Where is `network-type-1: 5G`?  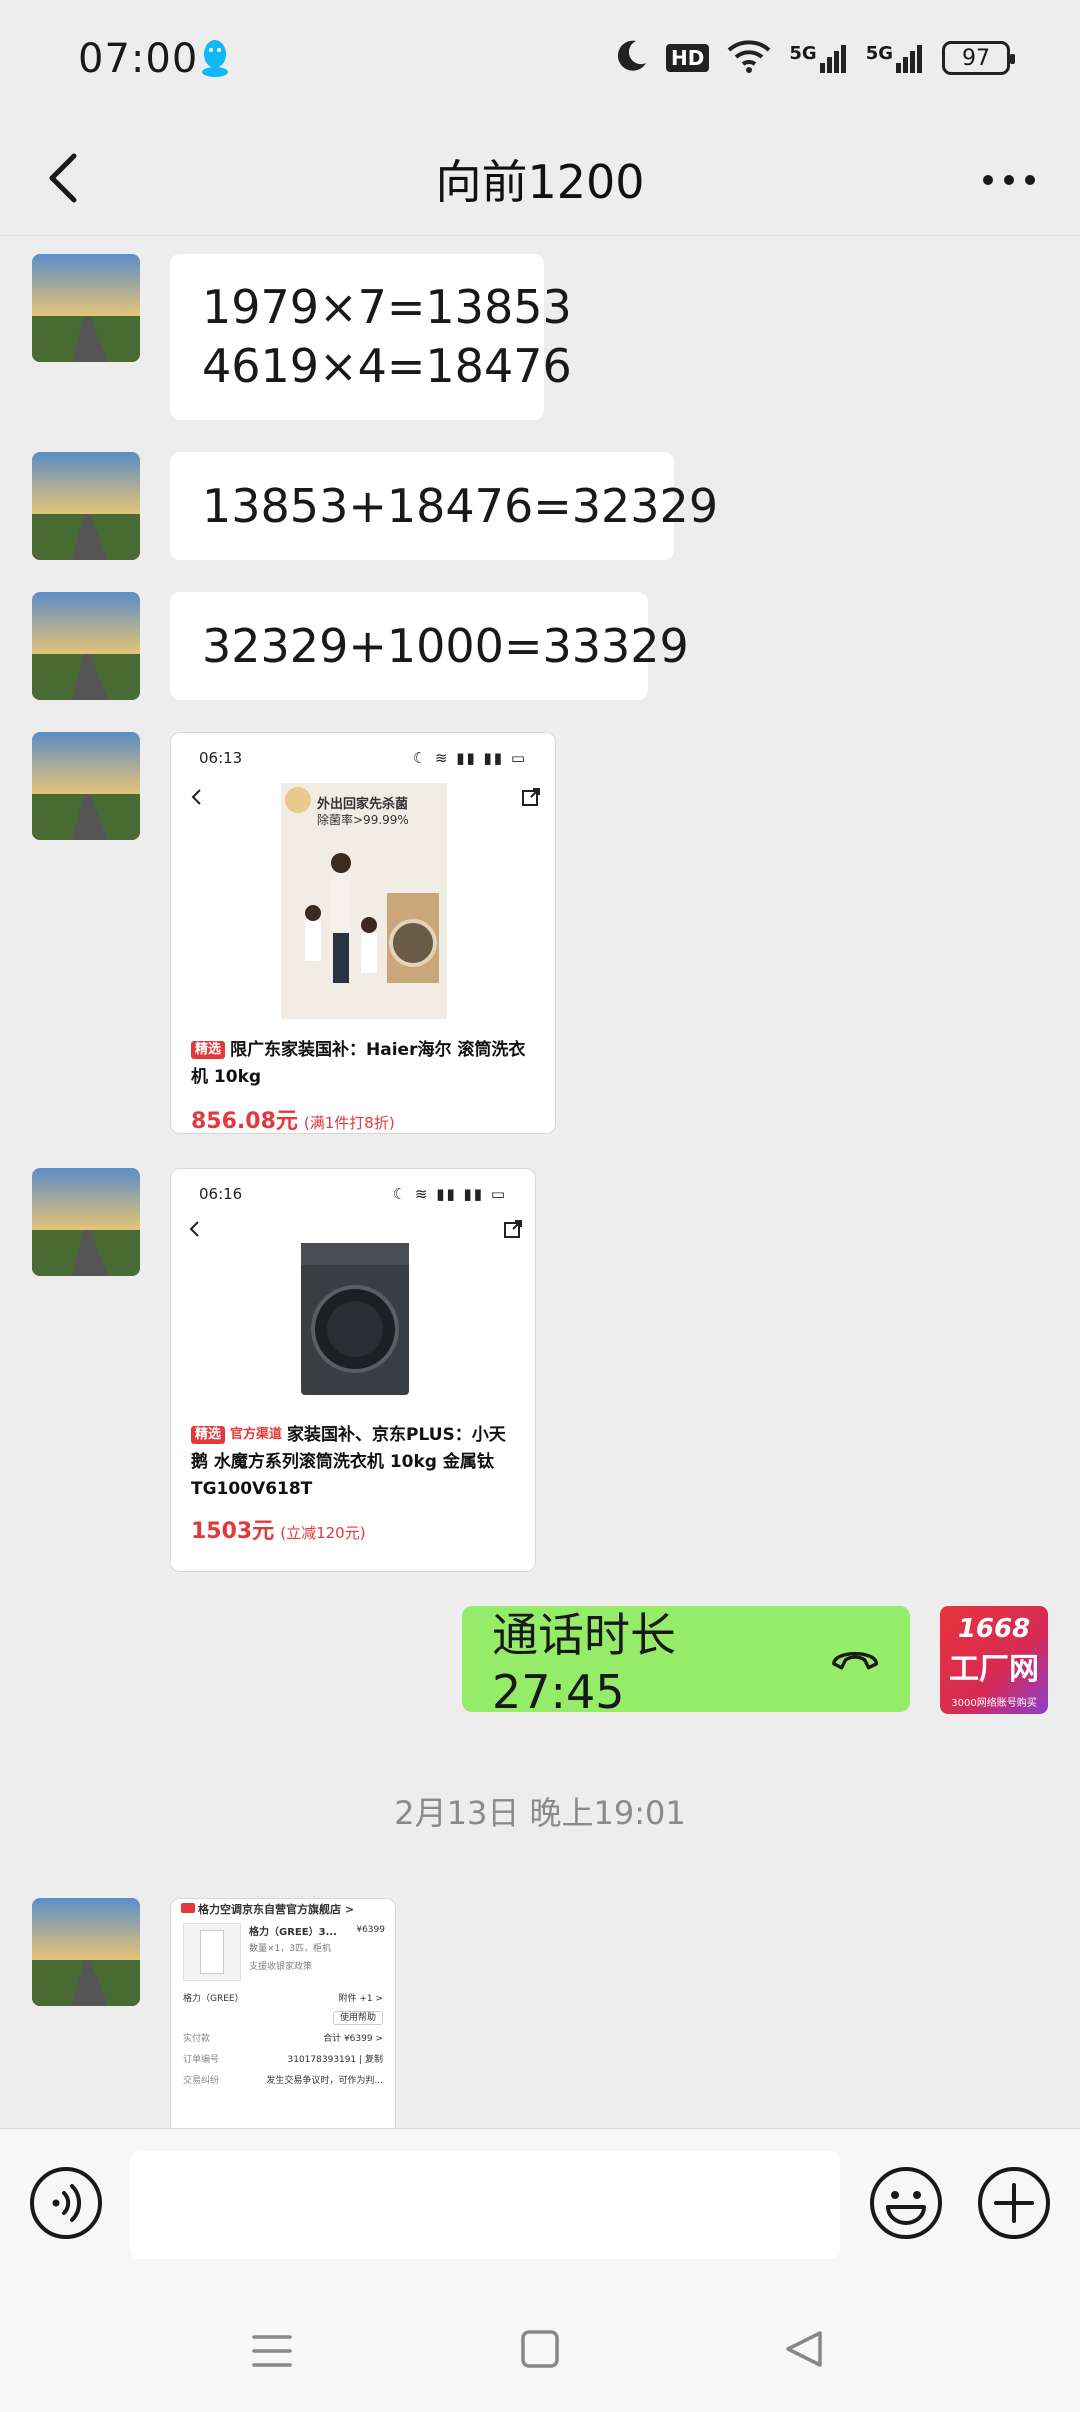
network-type-1: 5G is located at coordinates (803, 53).